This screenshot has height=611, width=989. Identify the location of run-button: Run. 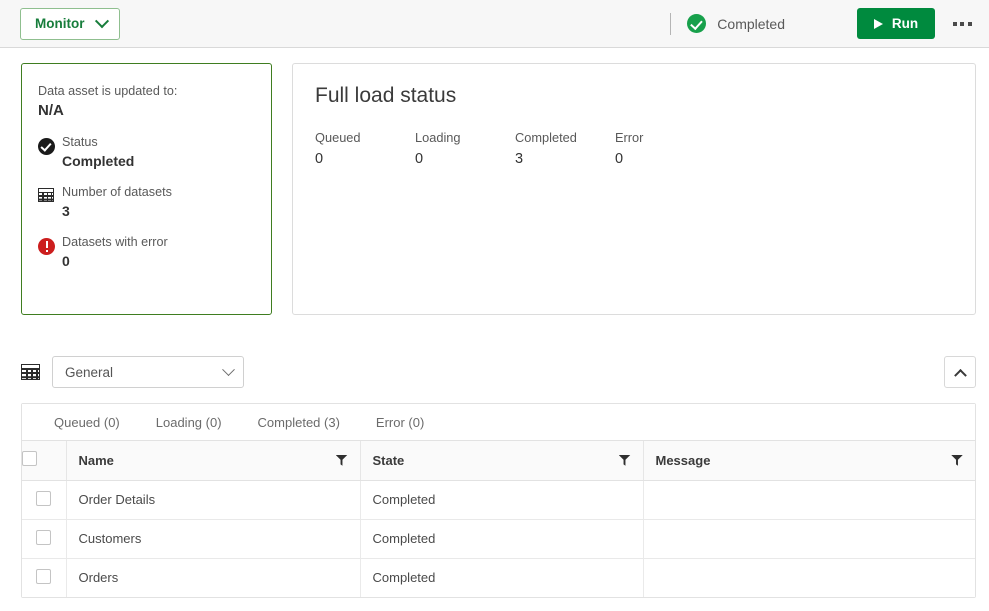
(896, 23).